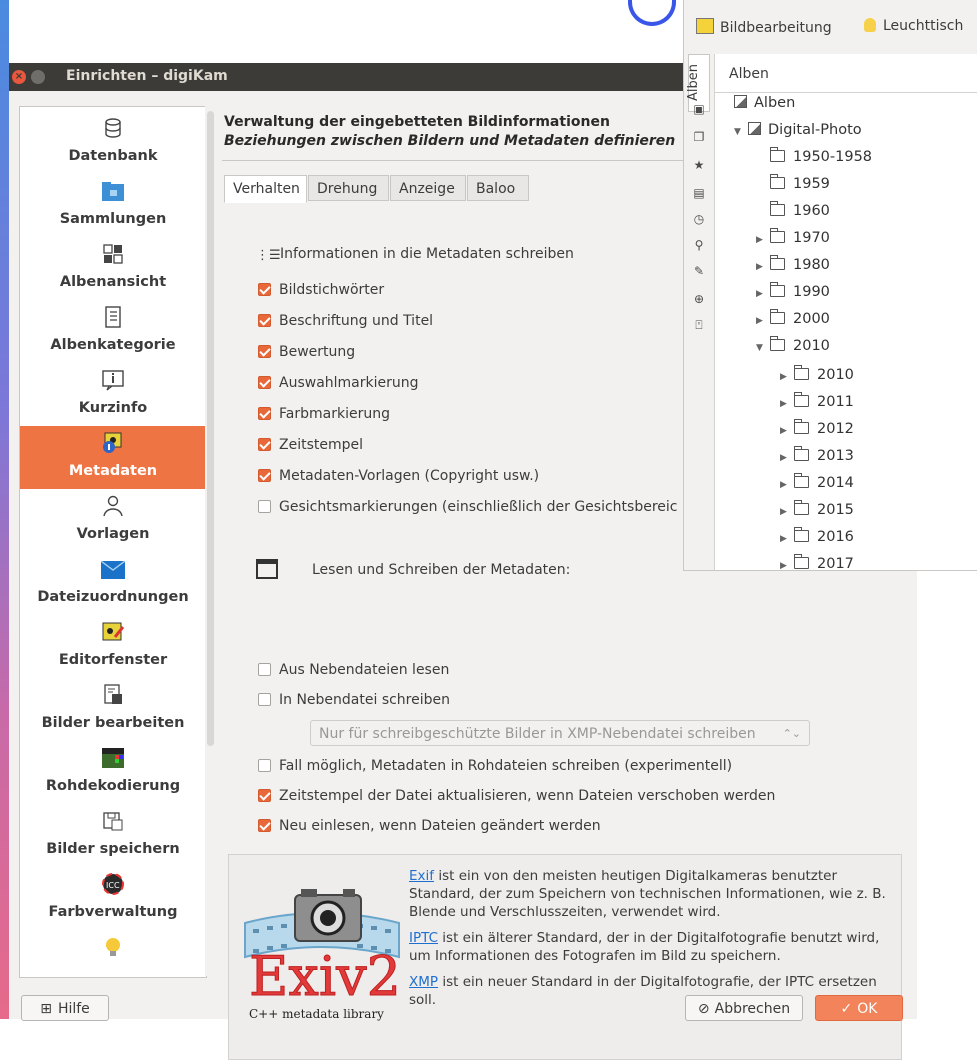  I want to click on tab-baloo: Baloo, so click(498, 188).